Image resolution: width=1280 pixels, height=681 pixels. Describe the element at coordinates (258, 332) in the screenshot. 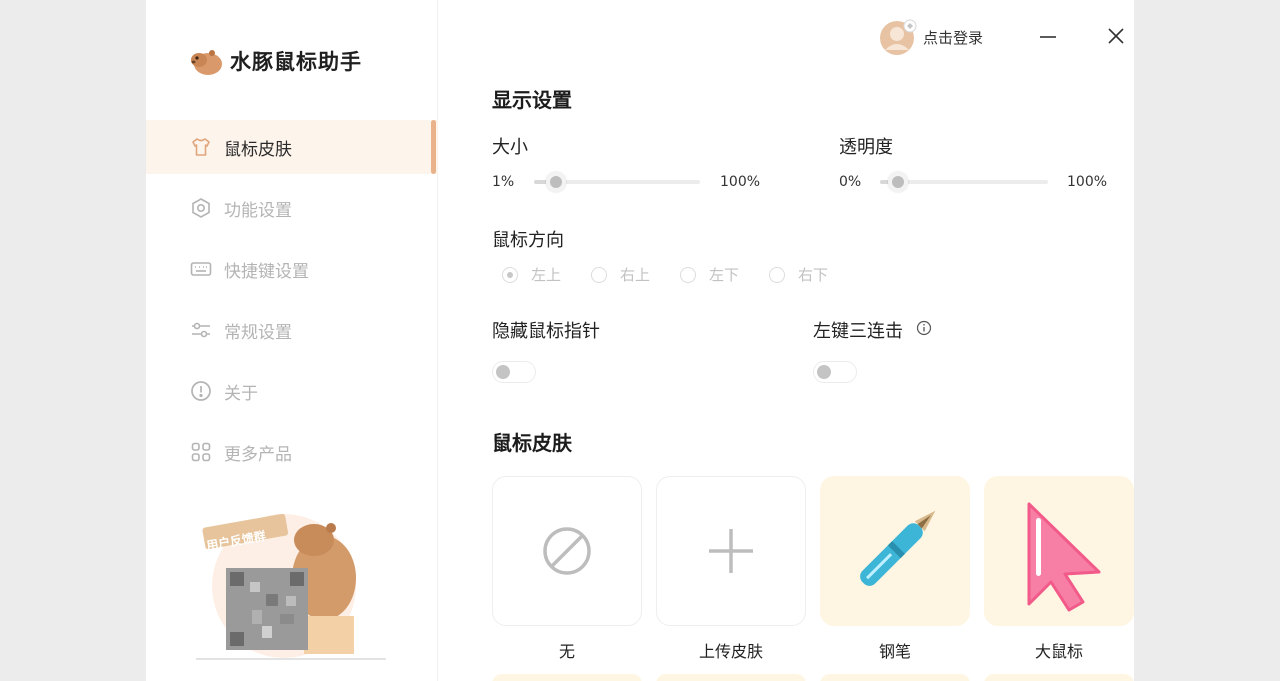

I see `sidebar-item-label: 常规设置` at that location.